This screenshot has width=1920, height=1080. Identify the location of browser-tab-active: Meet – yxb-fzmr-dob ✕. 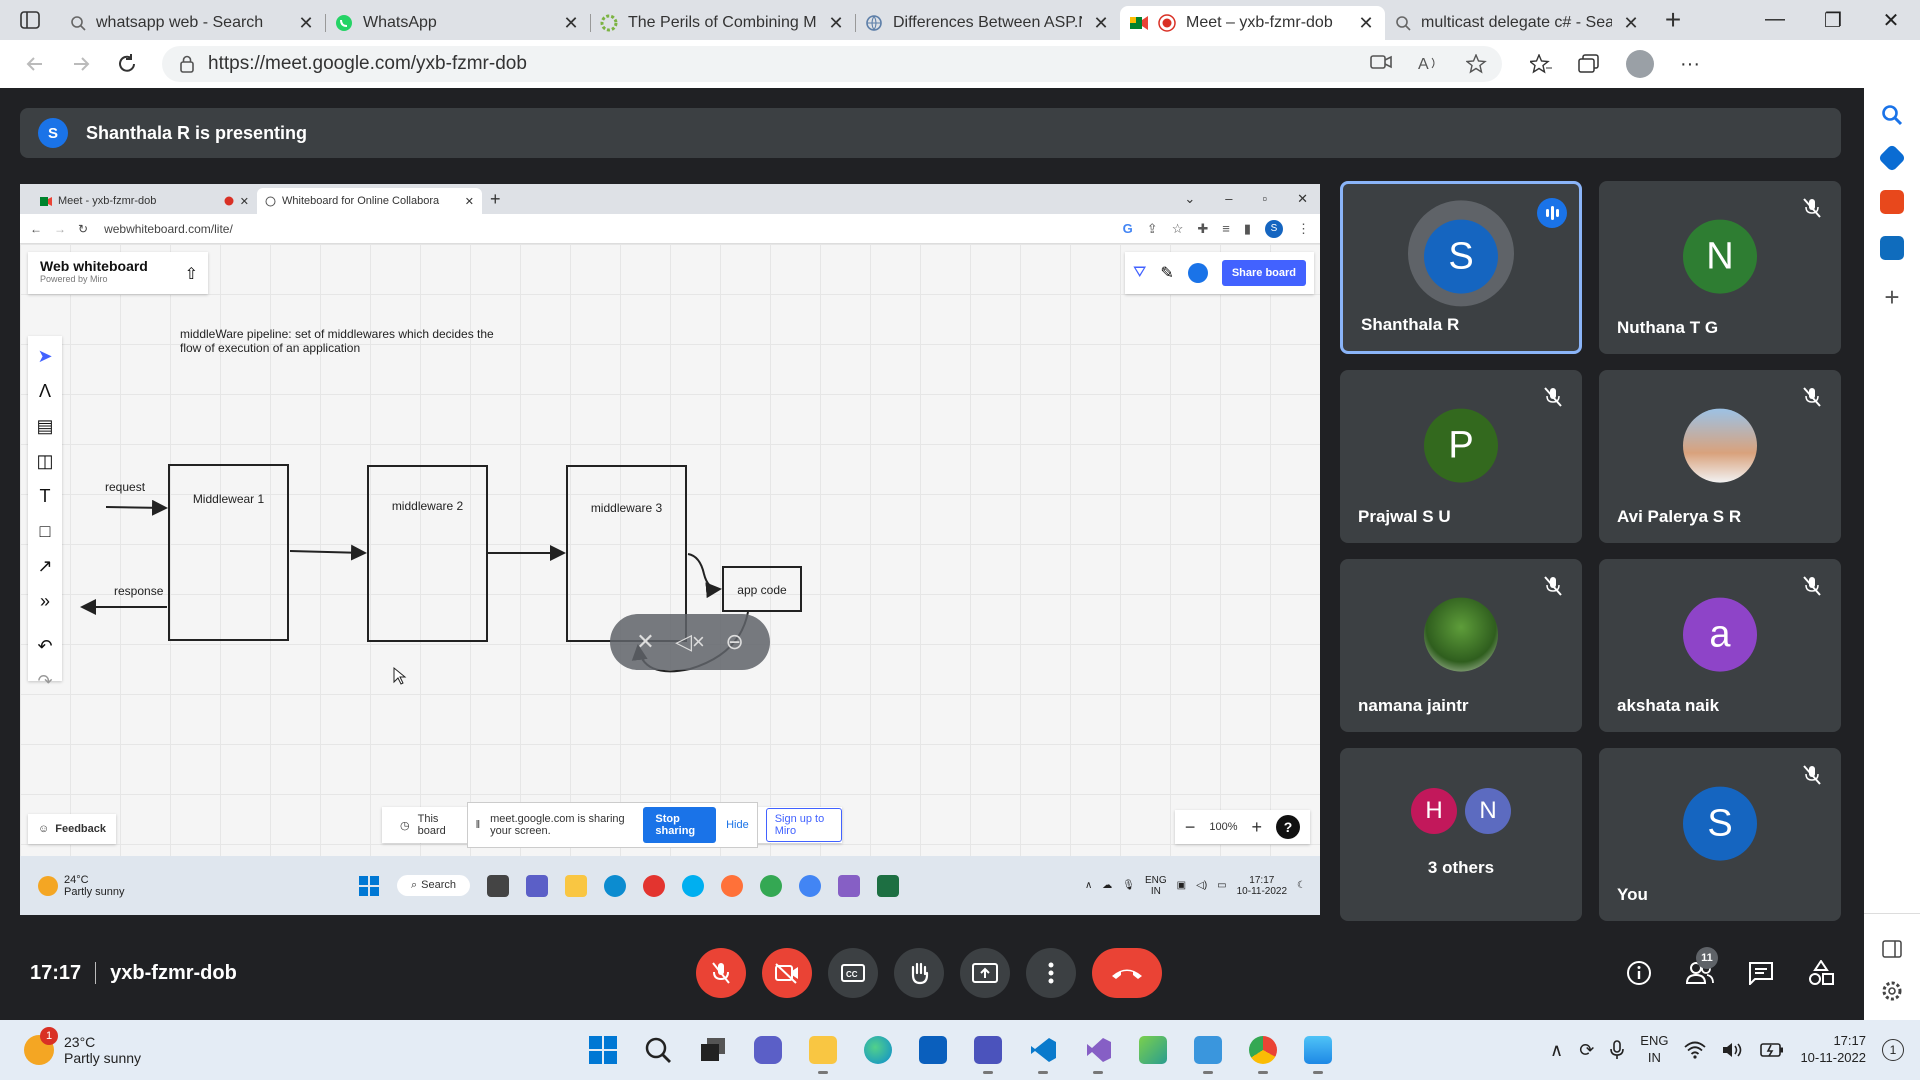
(1252, 23).